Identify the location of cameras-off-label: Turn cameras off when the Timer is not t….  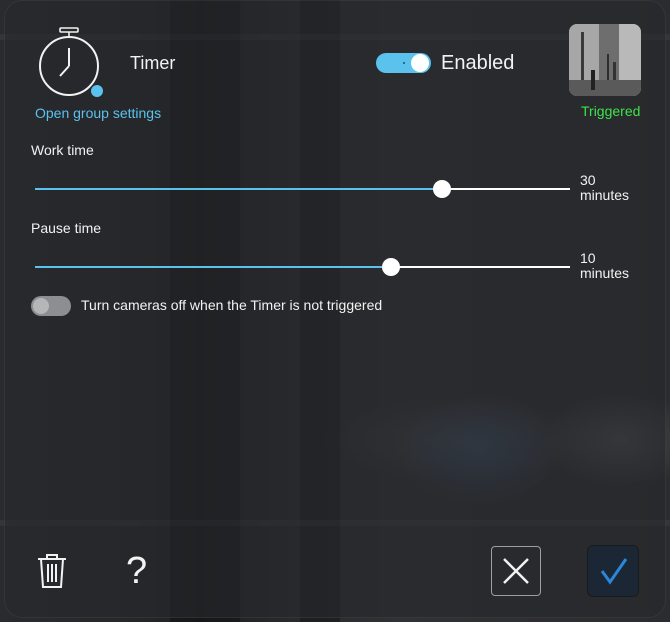
(232, 305).